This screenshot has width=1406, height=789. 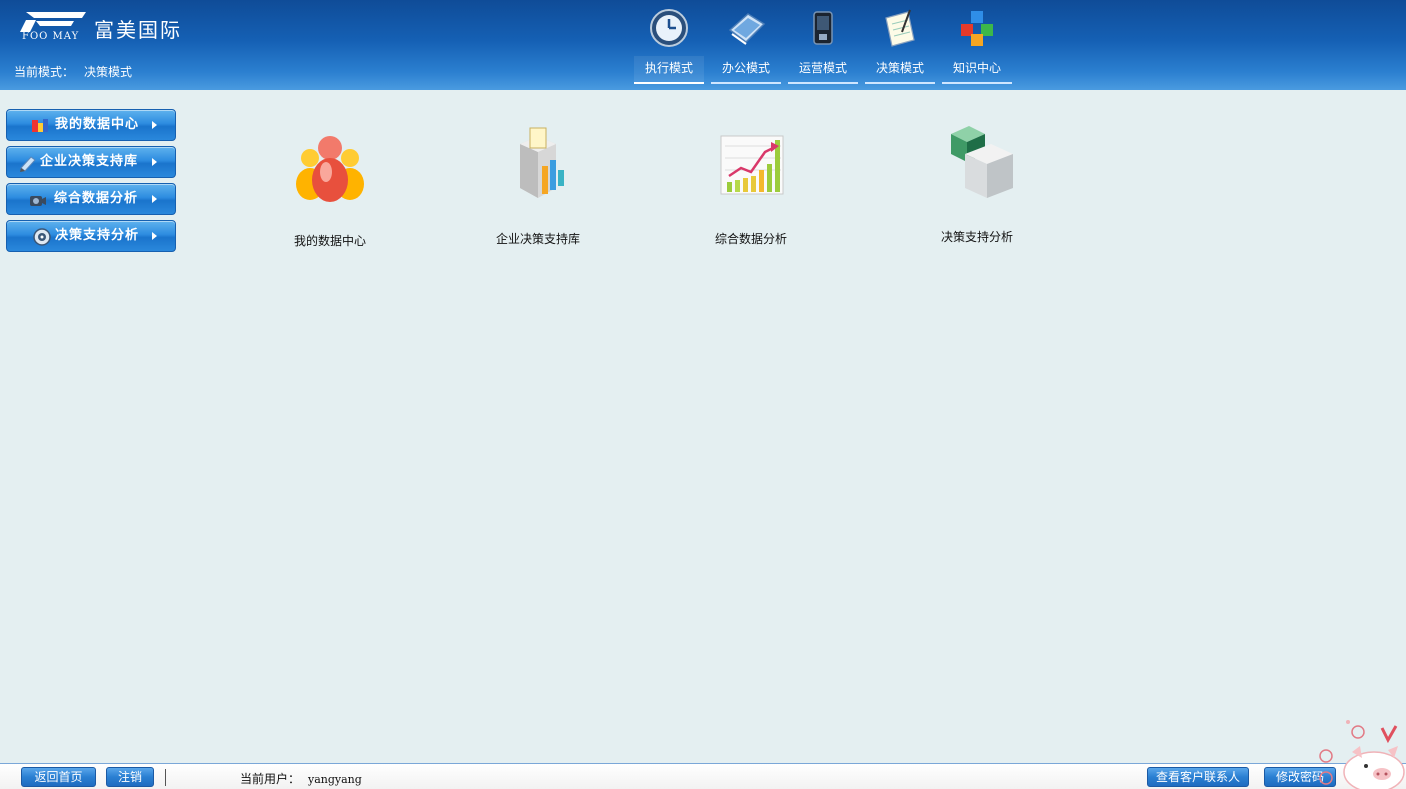 I want to click on tile-my-data-center: 我的数据中心, so click(x=330, y=198).